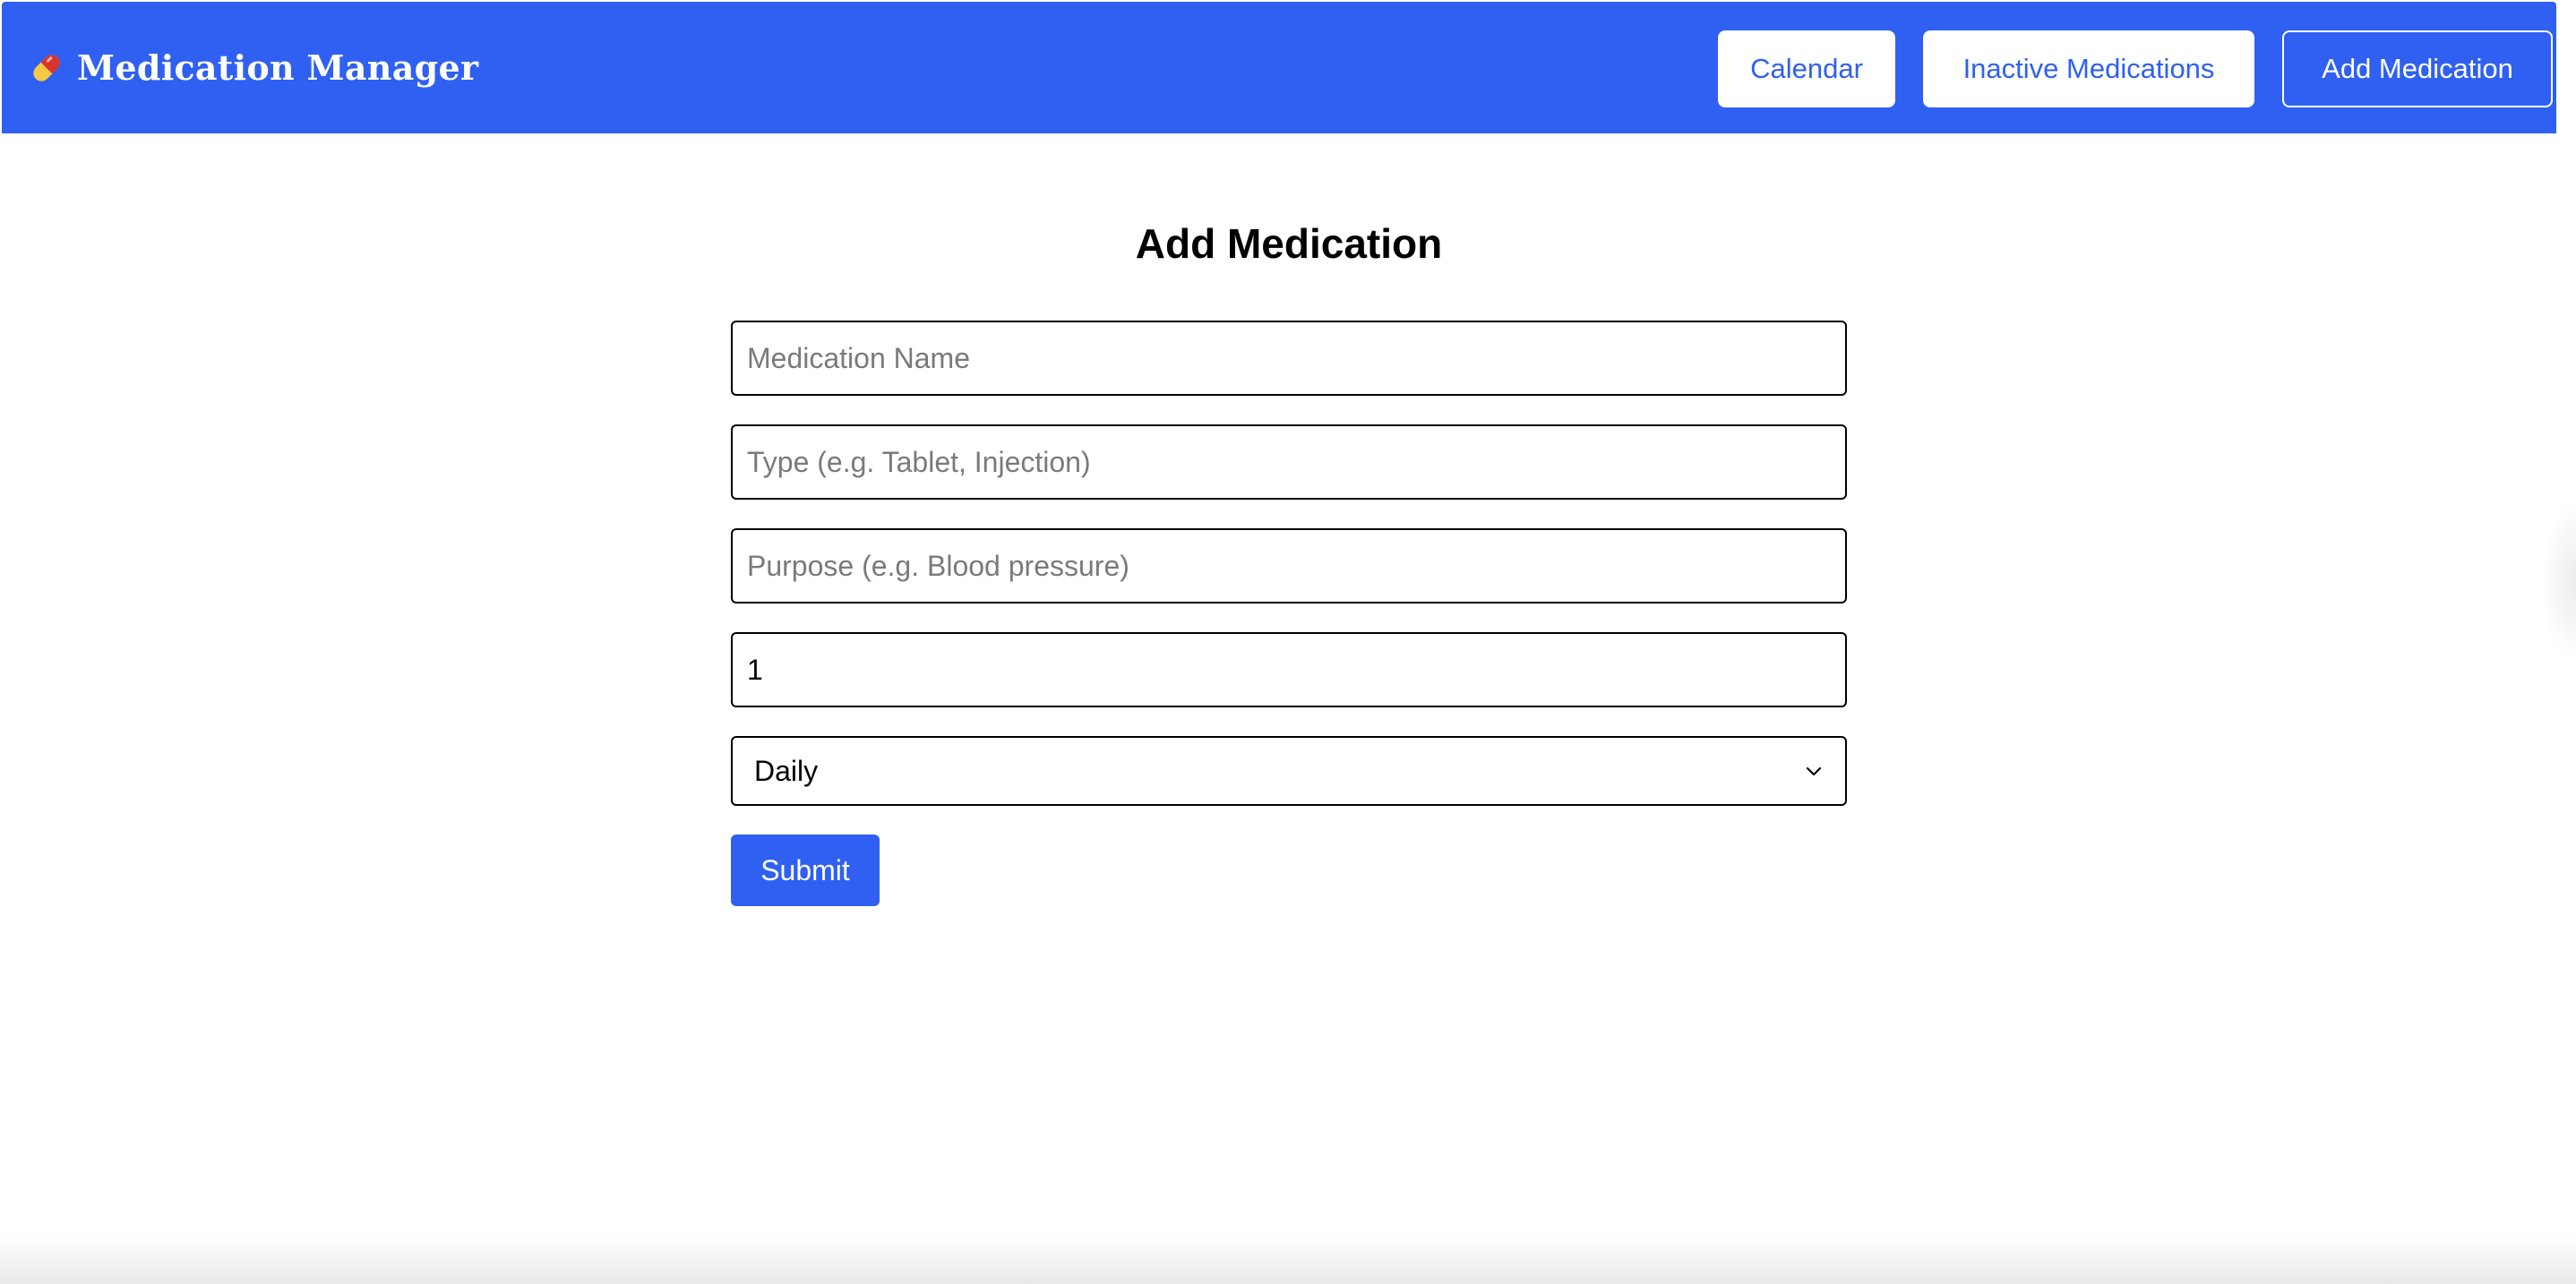  Describe the element at coordinates (1289, 243) in the screenshot. I see `page-title: Add Medication` at that location.